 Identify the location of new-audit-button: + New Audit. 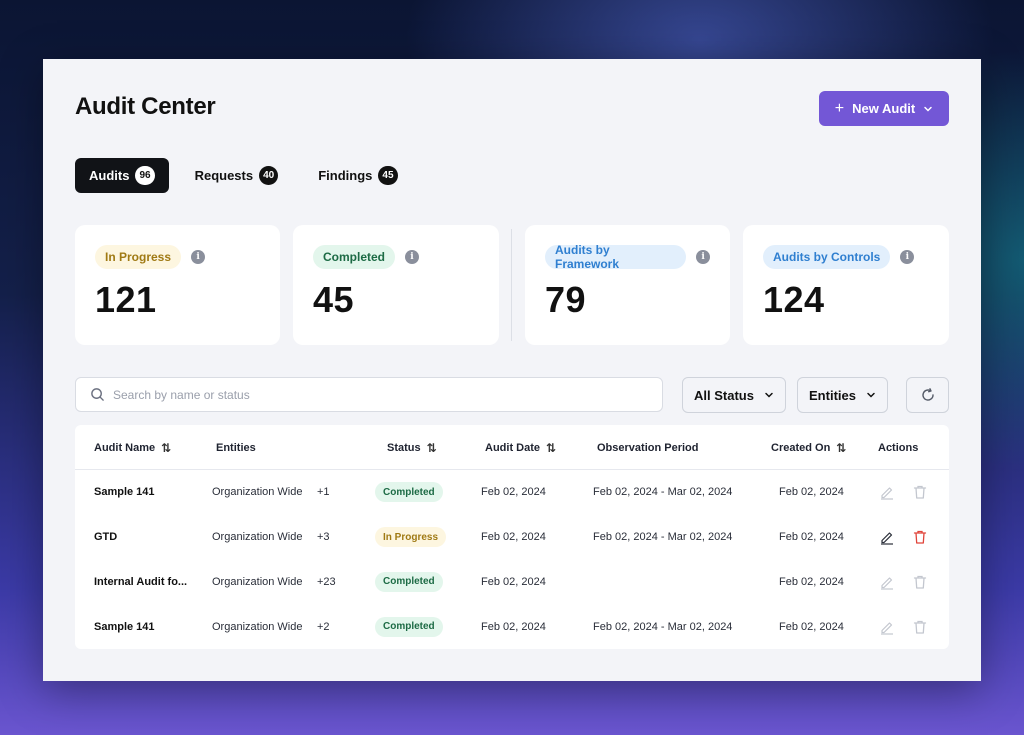
(884, 108).